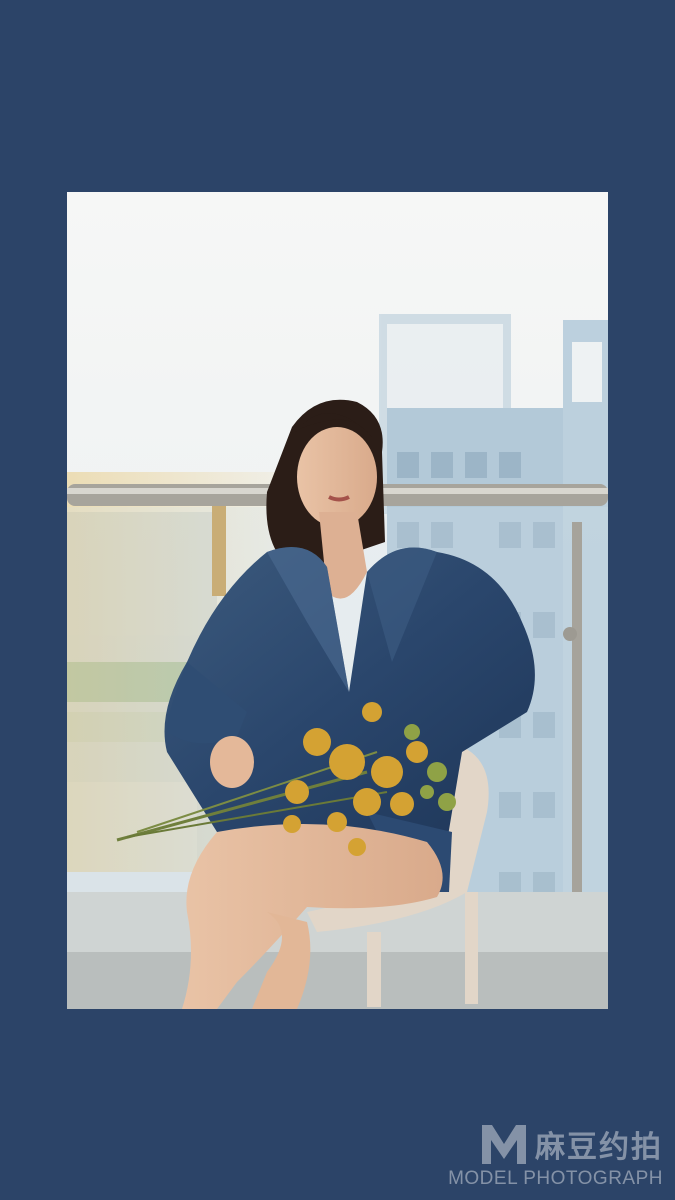 This screenshot has height=1200, width=675. Describe the element at coordinates (504, 1144) in the screenshot. I see `m-logo-icon` at that location.